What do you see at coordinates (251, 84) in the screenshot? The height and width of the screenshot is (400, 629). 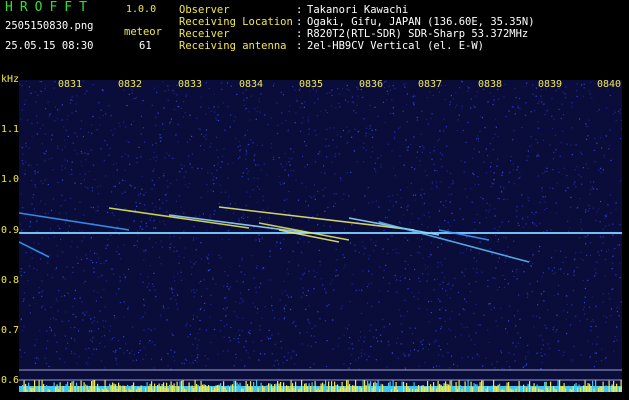 I see `time-tick: 0834` at bounding box center [251, 84].